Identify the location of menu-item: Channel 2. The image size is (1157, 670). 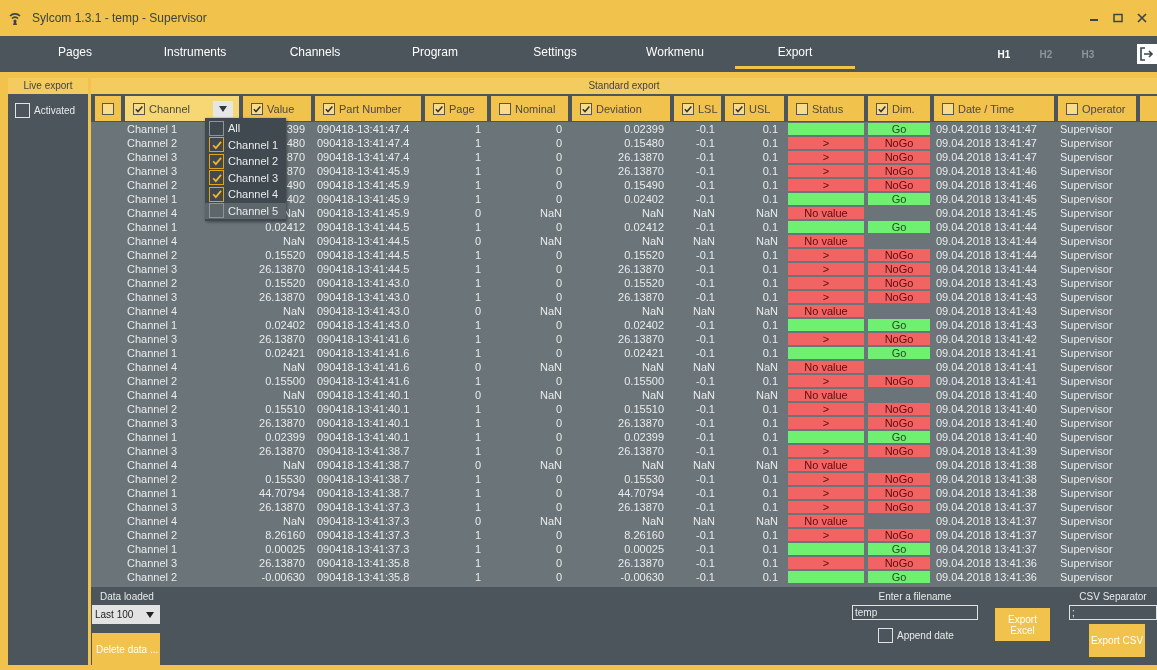
(245, 161).